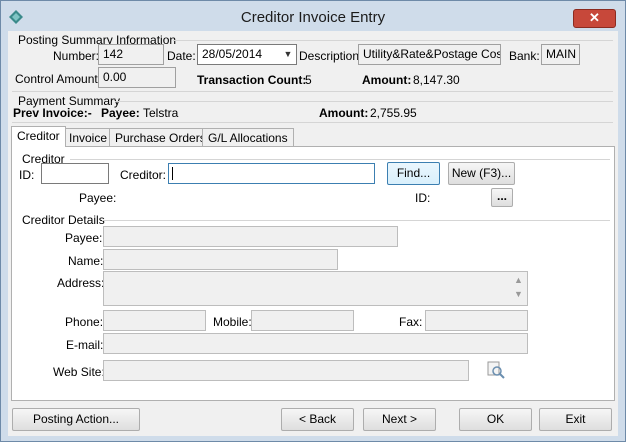 This screenshot has width=626, height=442. What do you see at coordinates (143, 175) in the screenshot?
I see `creditor-label: Creditor:` at bounding box center [143, 175].